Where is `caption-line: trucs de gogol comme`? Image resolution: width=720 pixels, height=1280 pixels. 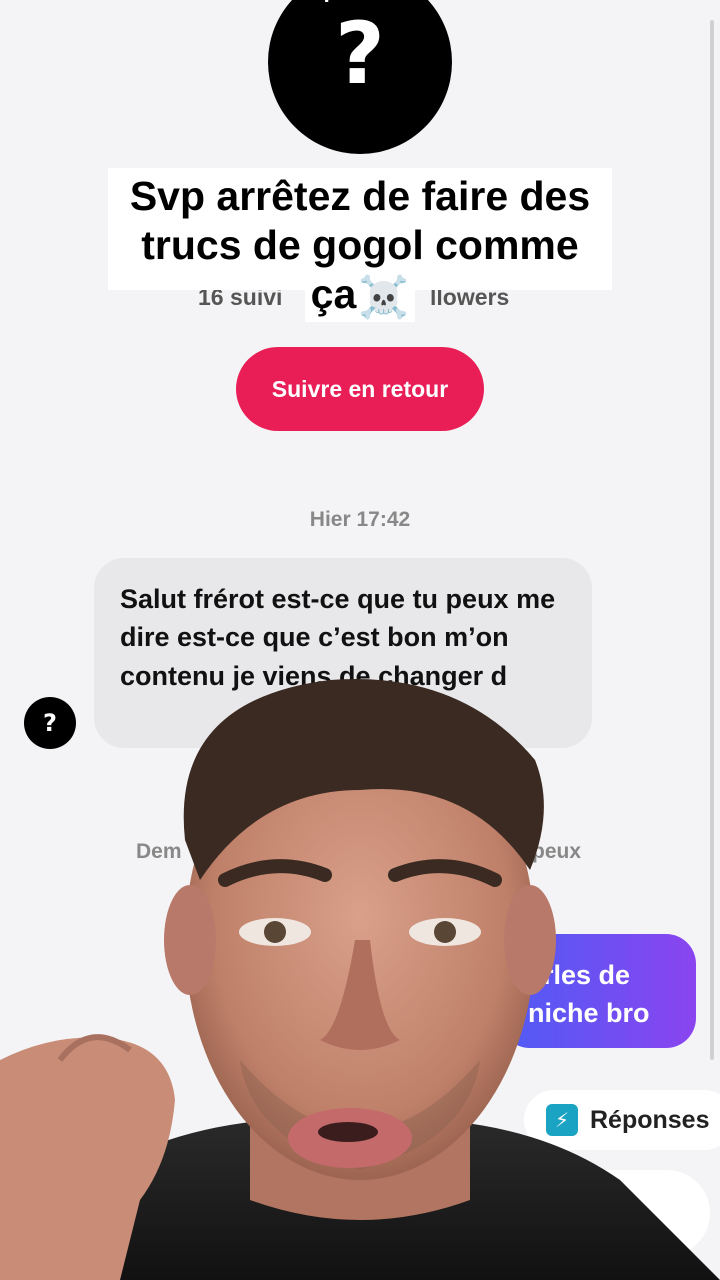
caption-line: trucs de gogol comme is located at coordinates (360, 245).